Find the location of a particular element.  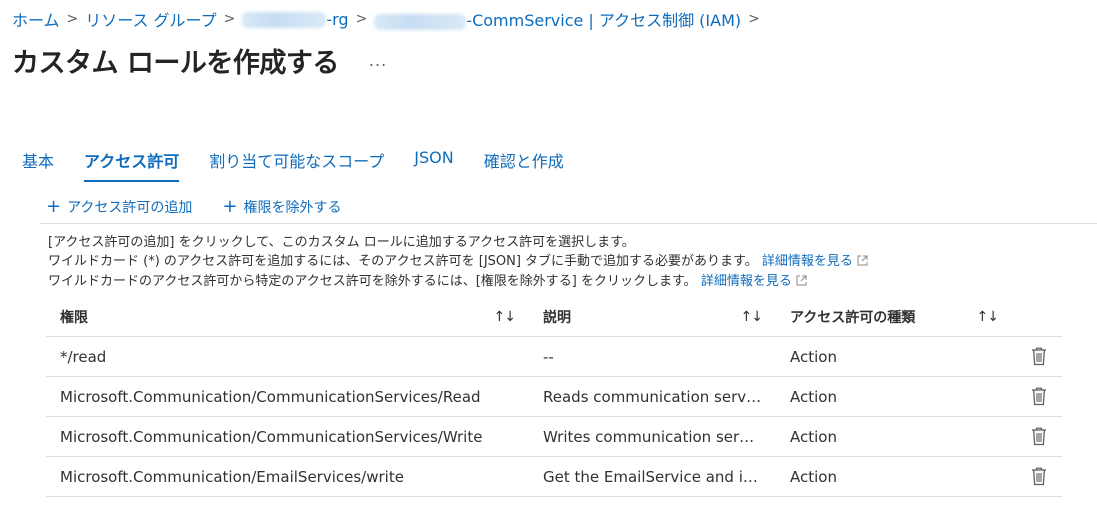

permission-text: */read is located at coordinates (83, 356).